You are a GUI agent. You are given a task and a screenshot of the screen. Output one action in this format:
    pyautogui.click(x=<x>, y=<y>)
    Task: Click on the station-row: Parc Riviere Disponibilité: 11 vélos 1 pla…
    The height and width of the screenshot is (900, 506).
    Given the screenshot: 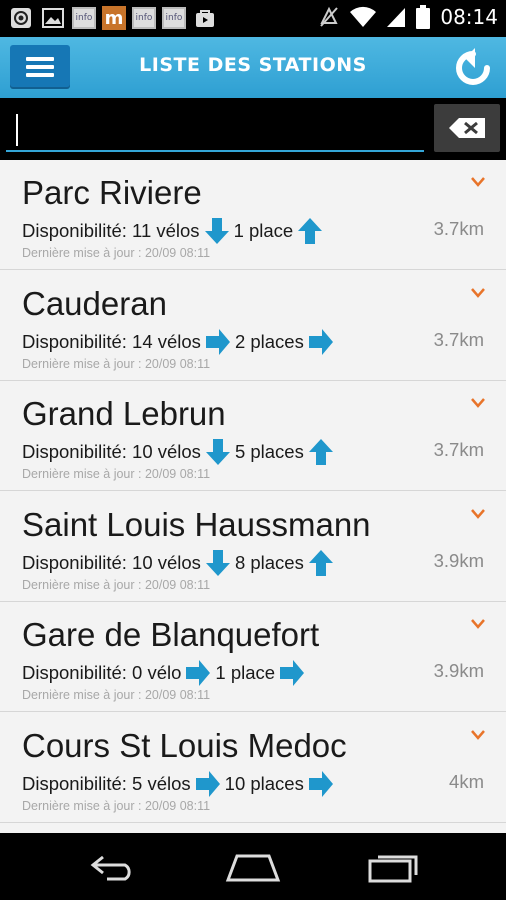 What is the action you would take?
    pyautogui.click(x=253, y=215)
    